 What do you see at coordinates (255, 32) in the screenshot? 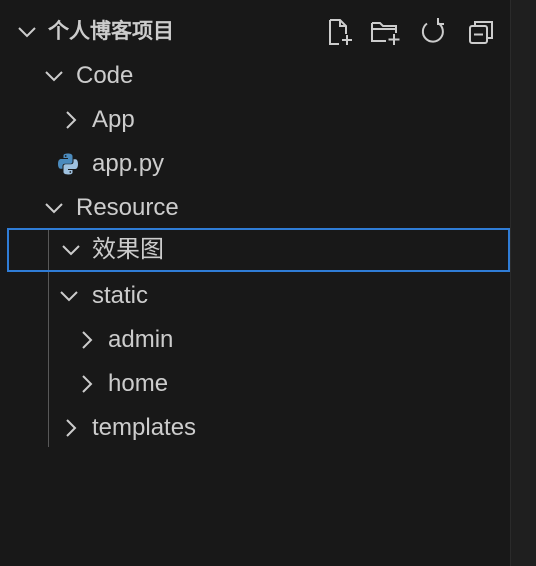
I see `explorer-section-header: 个人博客项目` at bounding box center [255, 32].